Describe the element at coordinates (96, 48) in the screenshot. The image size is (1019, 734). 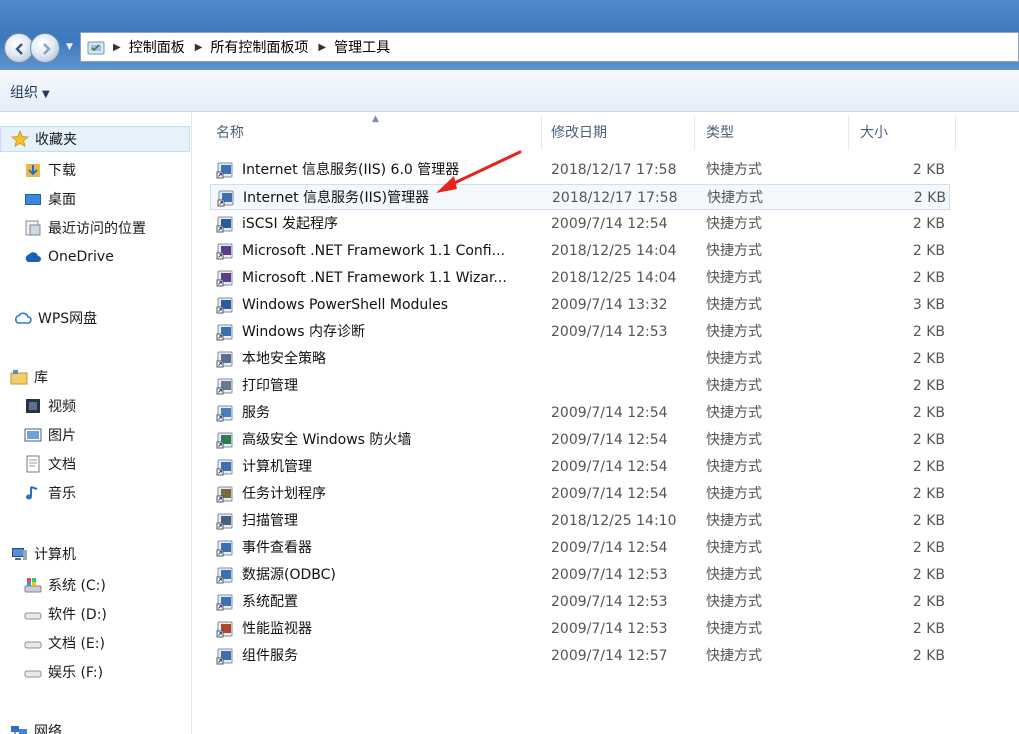
I see `control-panel-icon` at that location.